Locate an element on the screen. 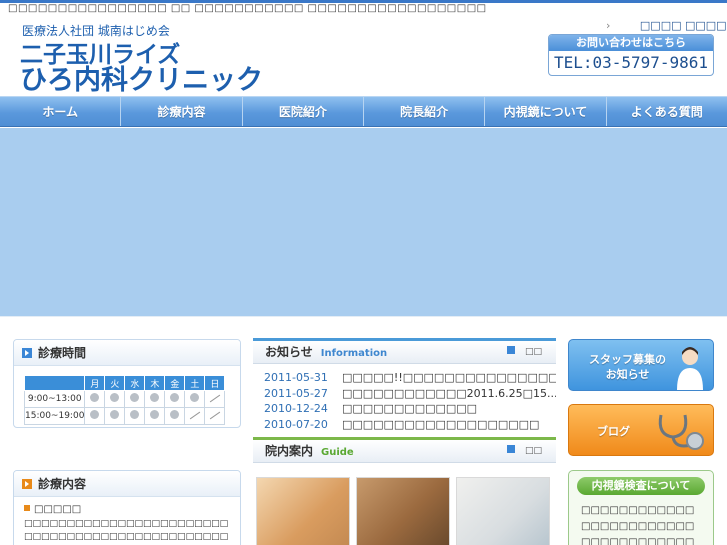  news-text: □□□□□!!□□□□□□□□□□□□□□□□□□□□ is located at coordinates (448, 377).